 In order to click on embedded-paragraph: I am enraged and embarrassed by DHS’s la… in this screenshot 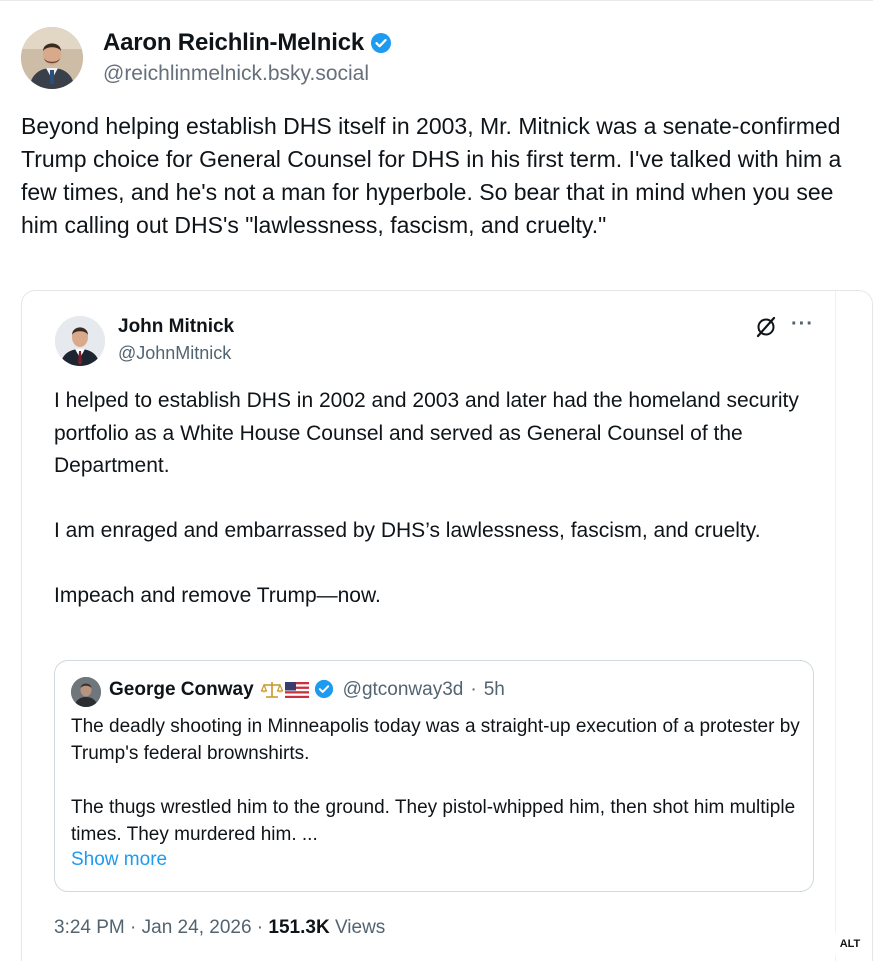, I will do `click(407, 530)`.